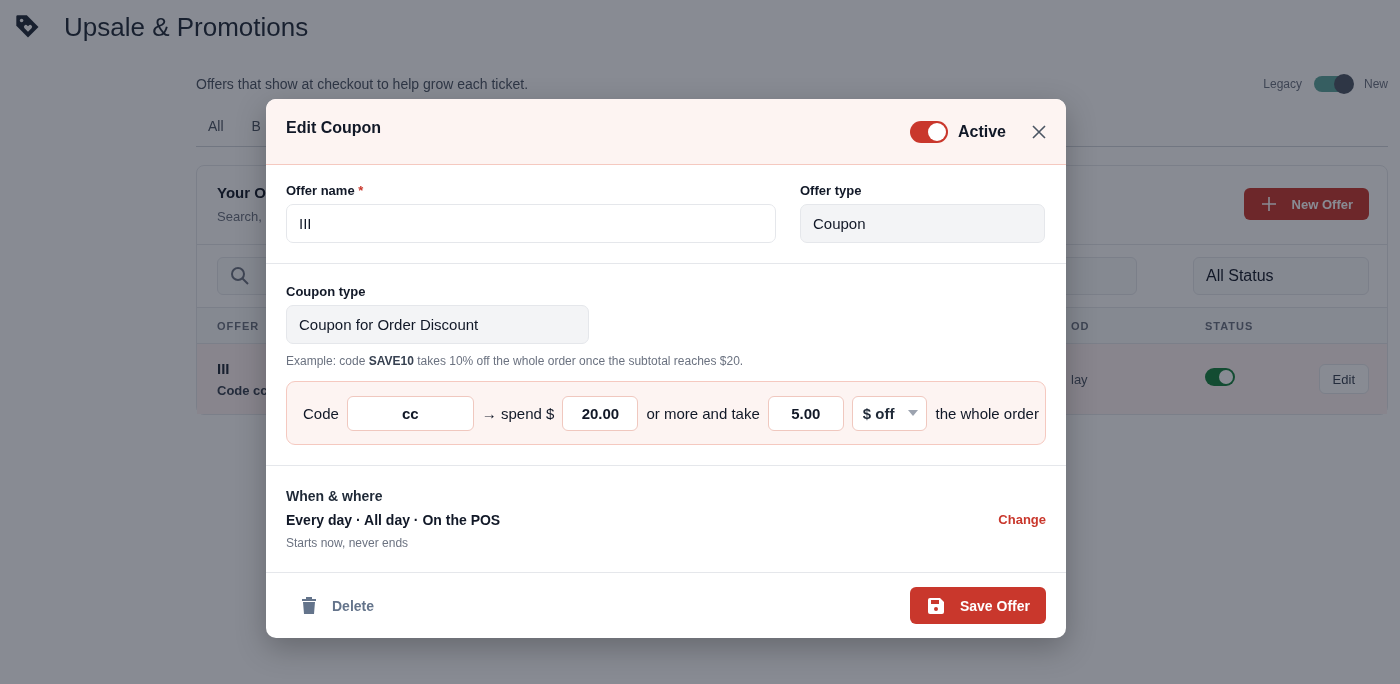 Image resolution: width=1400 pixels, height=684 pixels. I want to click on caret-icon, so click(913, 413).